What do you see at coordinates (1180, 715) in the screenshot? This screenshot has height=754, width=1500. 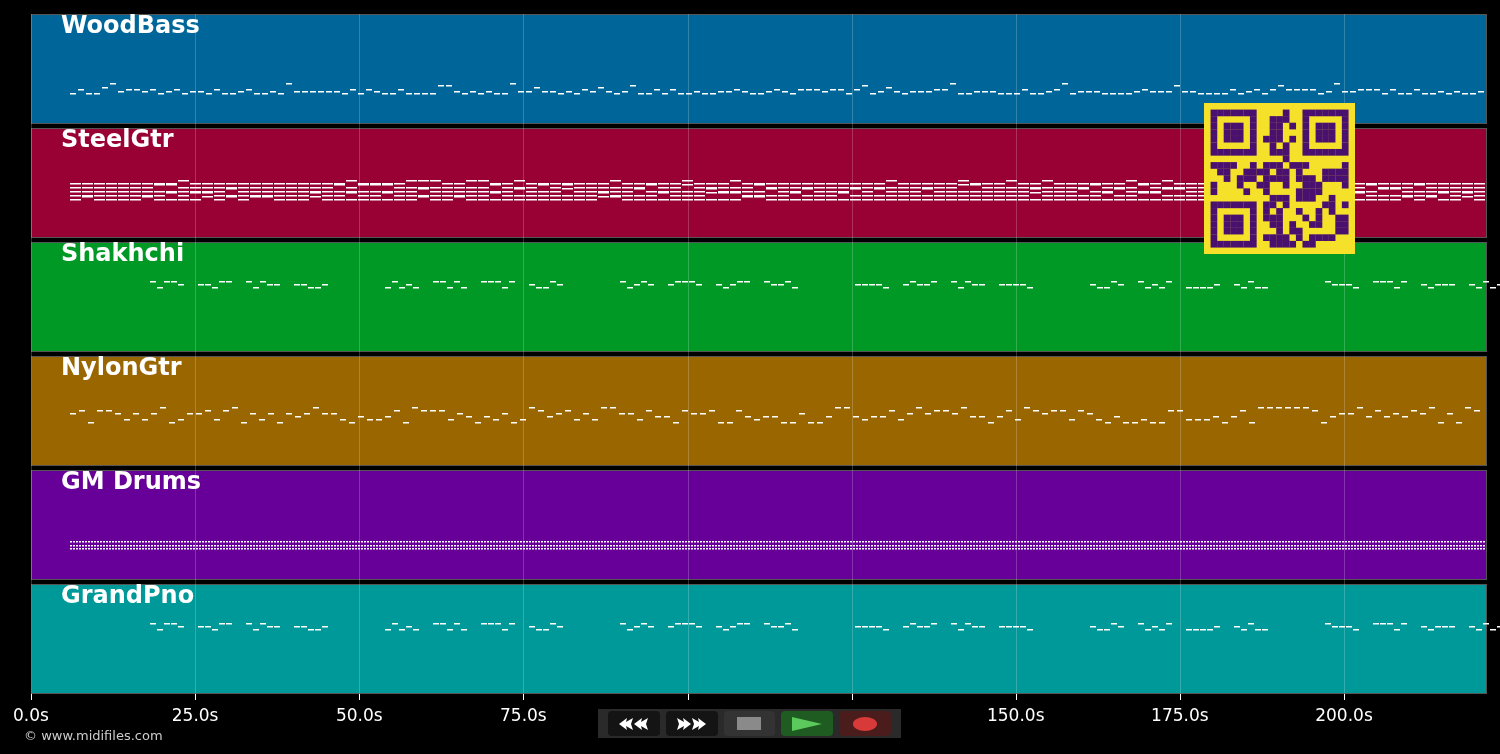 I see `time-tick-label: 175.0s` at bounding box center [1180, 715].